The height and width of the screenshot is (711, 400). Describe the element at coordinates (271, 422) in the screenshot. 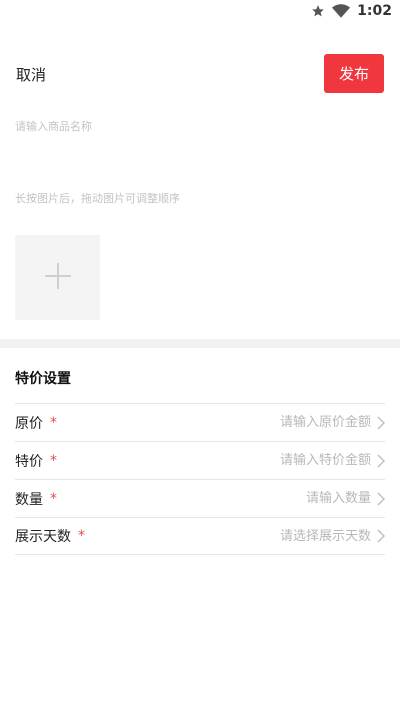

I see `original-price-input` at that location.